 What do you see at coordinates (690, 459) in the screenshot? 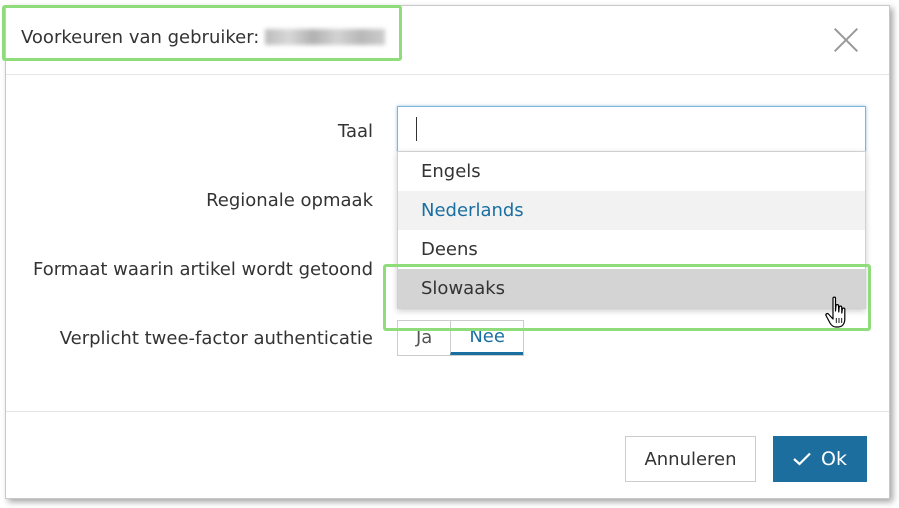
I see `cancel-button: Annuleren` at bounding box center [690, 459].